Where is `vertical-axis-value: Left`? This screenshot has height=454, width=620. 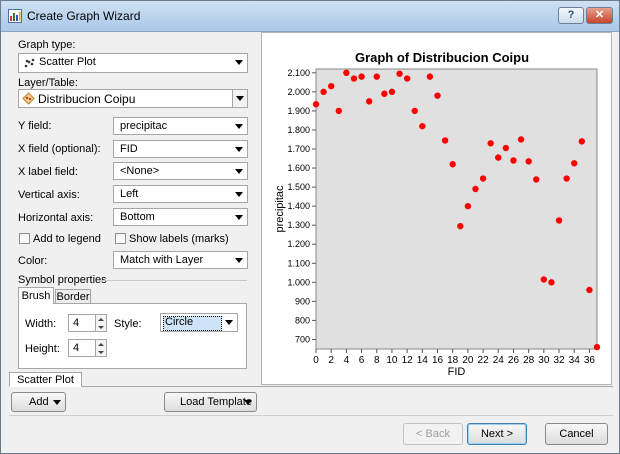
vertical-axis-value: Left is located at coordinates (129, 194).